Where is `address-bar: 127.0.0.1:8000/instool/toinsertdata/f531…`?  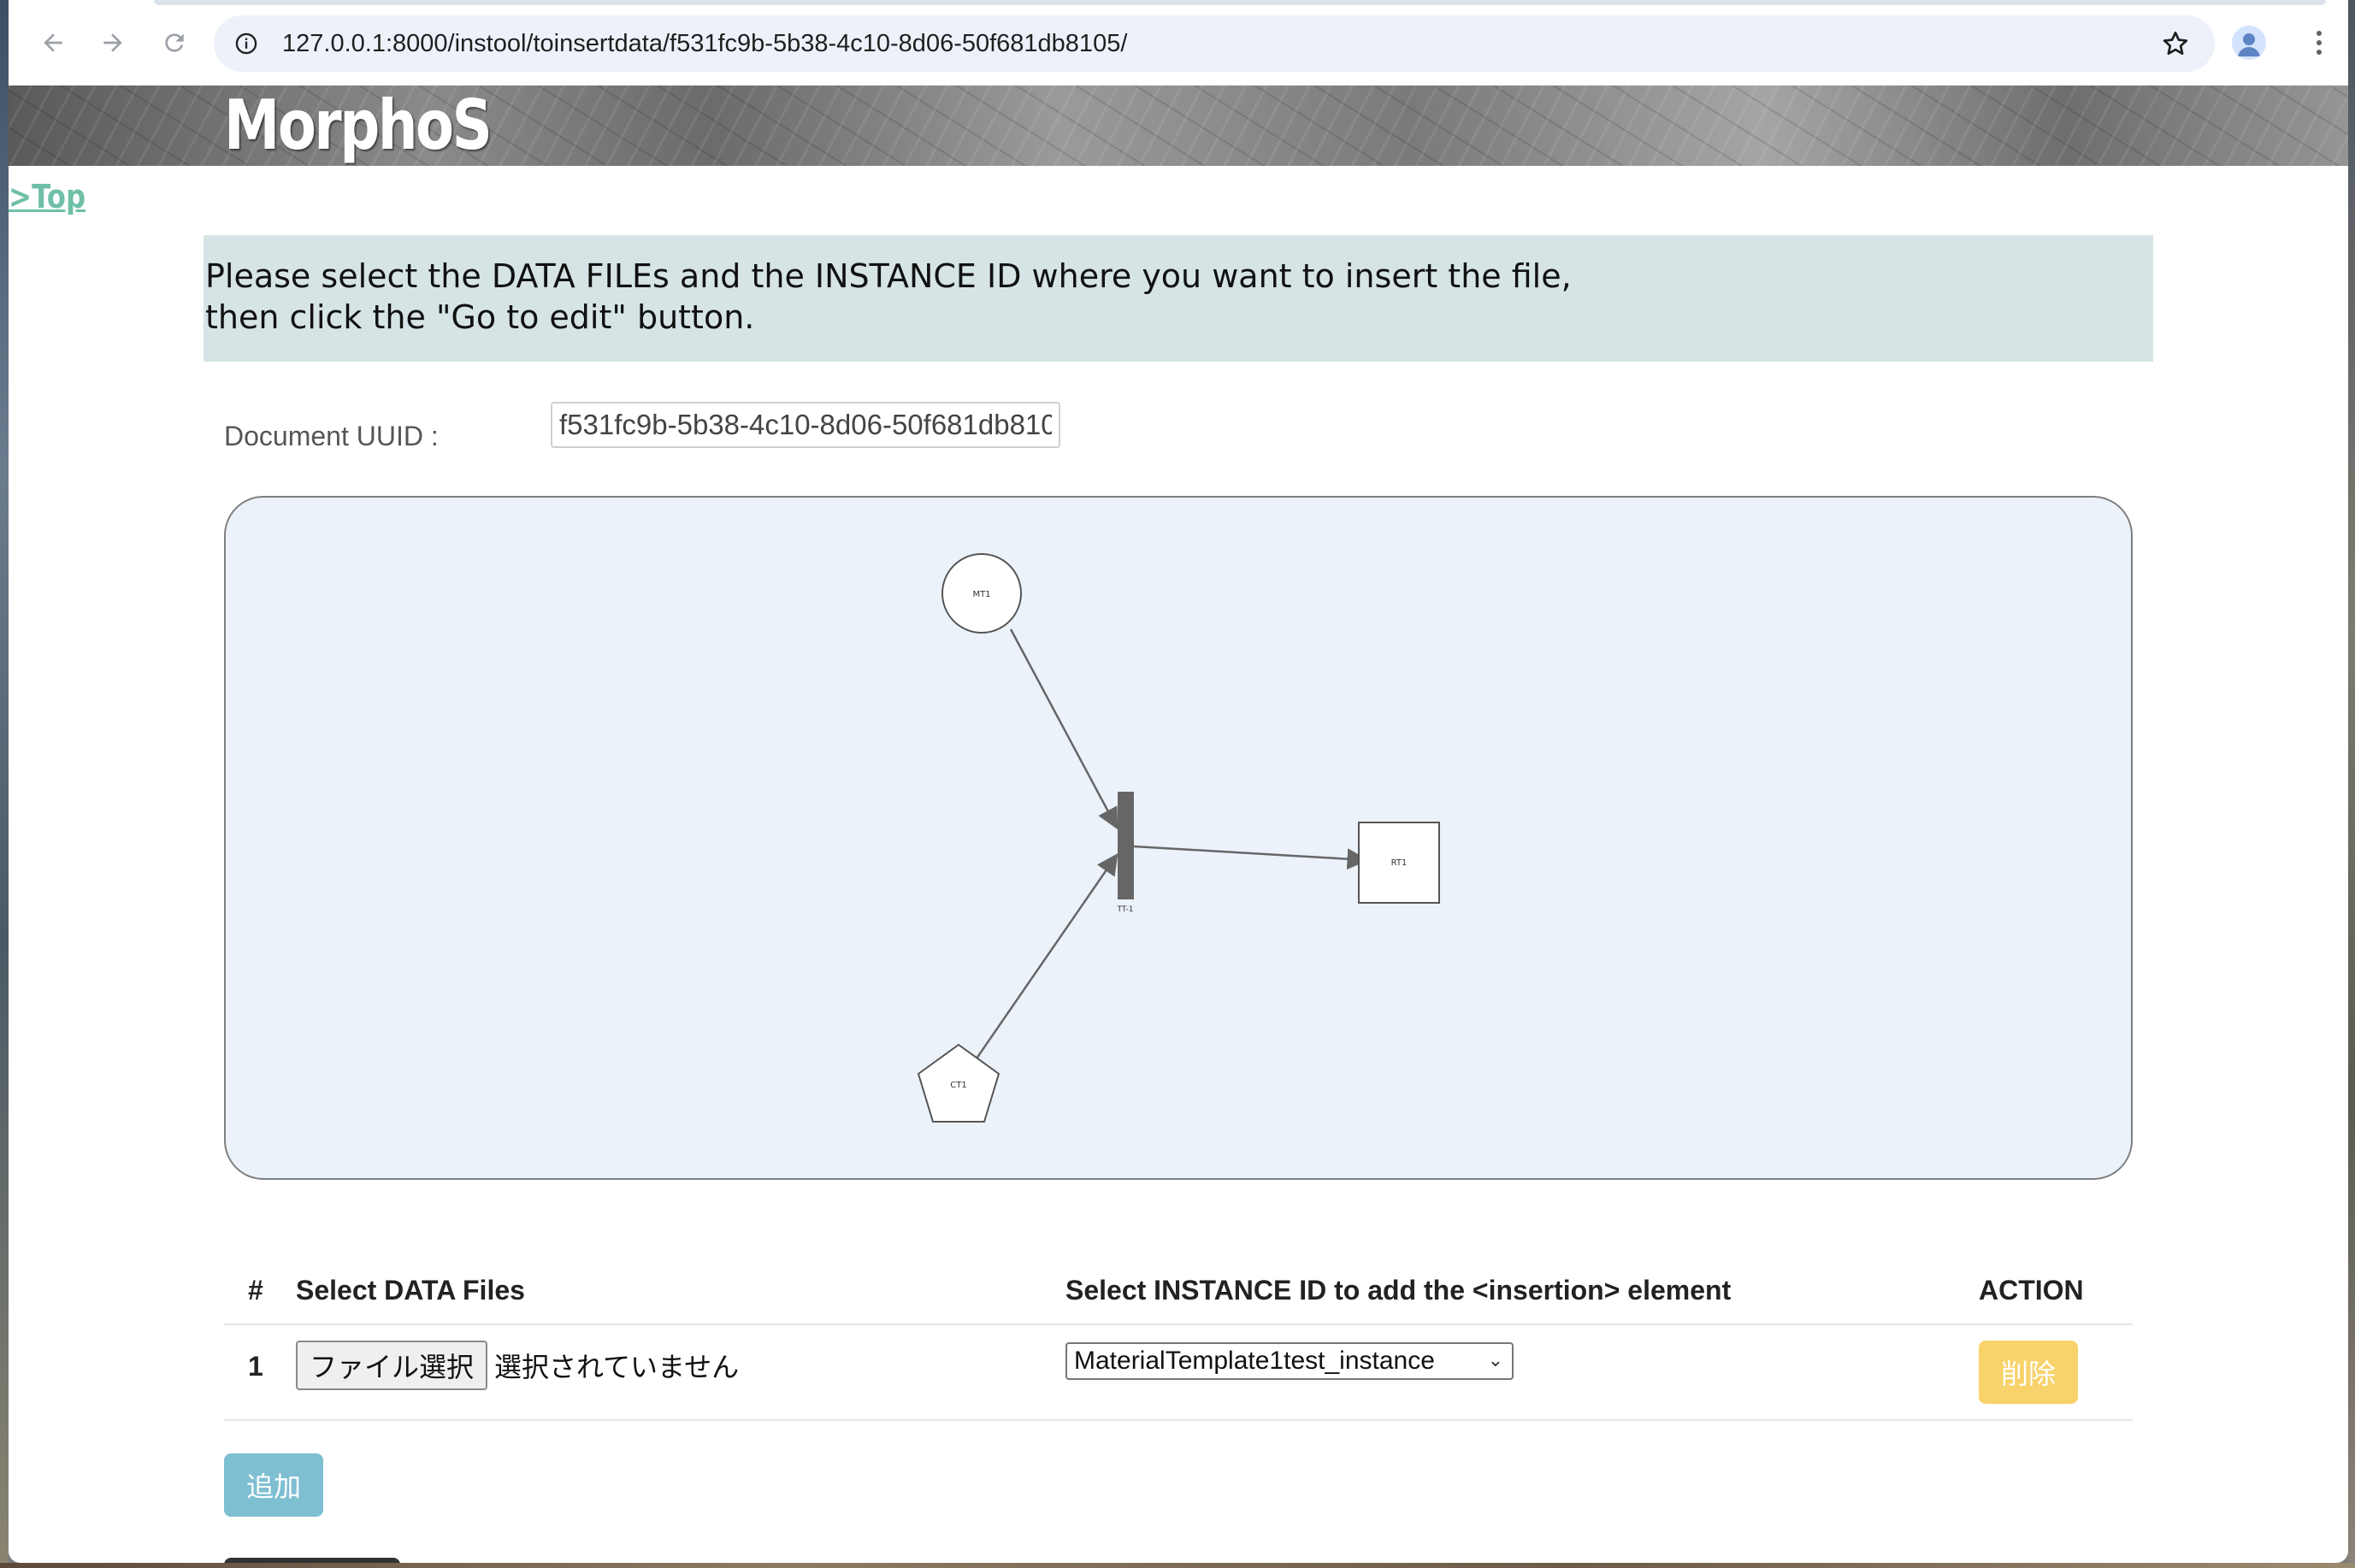
address-bar: 127.0.0.1:8000/instool/toinsertdata/f531… is located at coordinates (1214, 44).